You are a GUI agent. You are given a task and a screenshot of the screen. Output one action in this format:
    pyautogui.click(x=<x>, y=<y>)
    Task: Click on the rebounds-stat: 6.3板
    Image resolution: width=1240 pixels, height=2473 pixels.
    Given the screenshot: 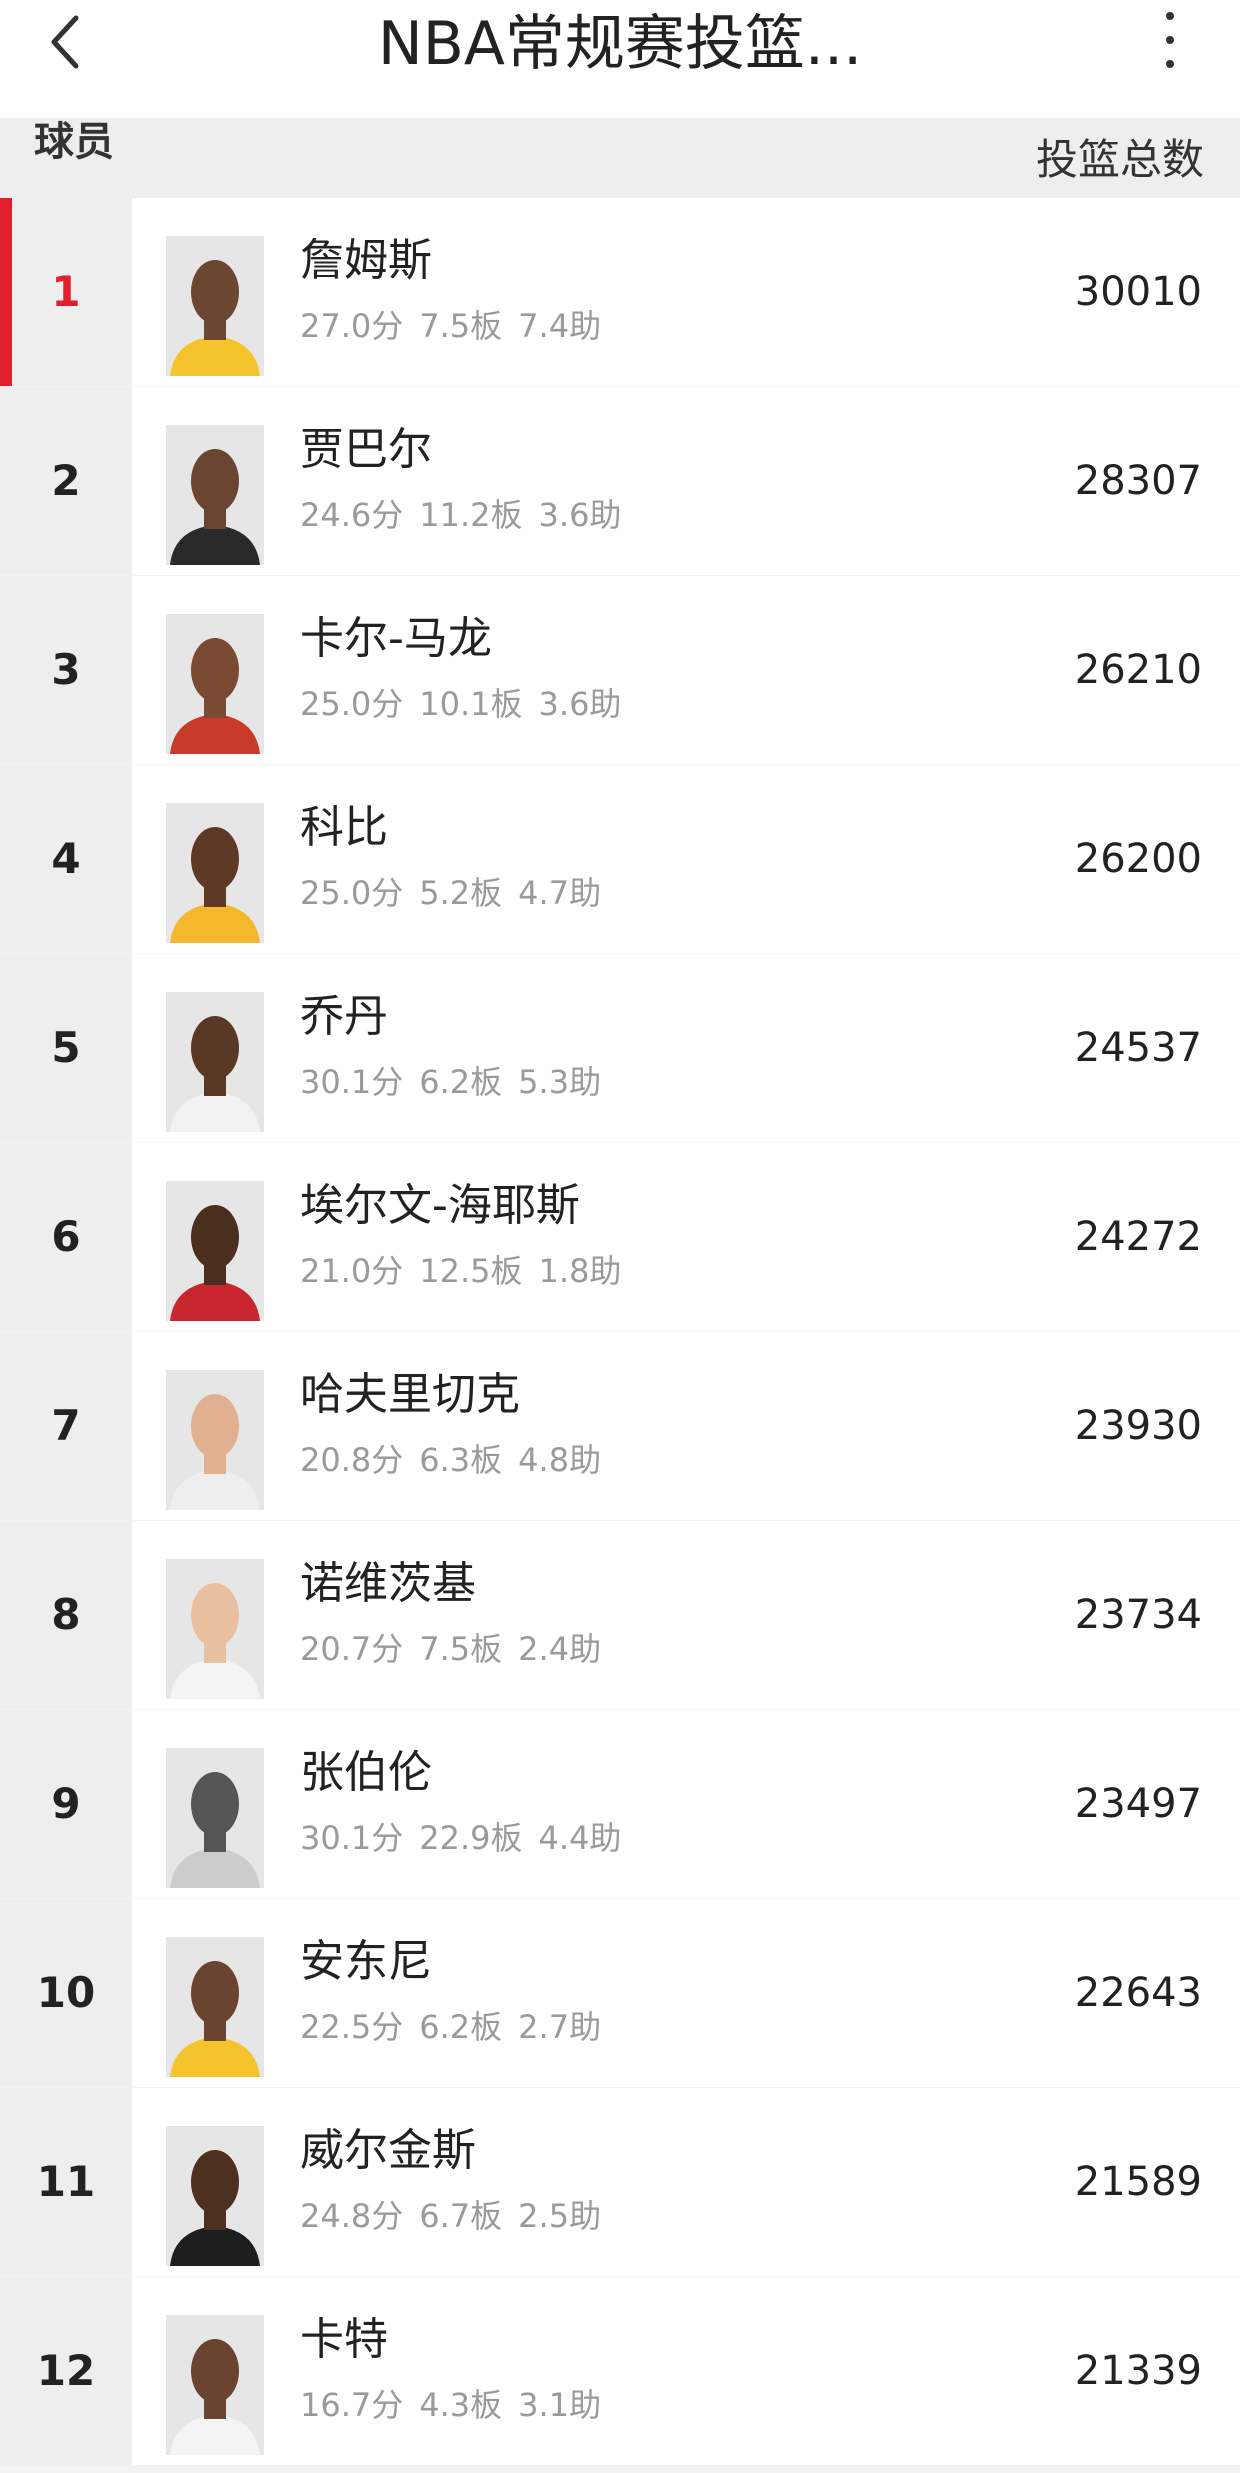 What is the action you would take?
    pyautogui.click(x=461, y=1460)
    